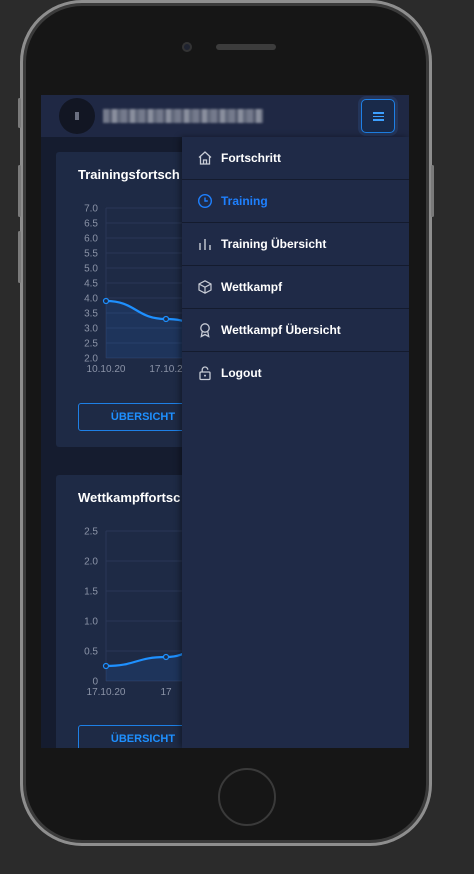 The width and height of the screenshot is (474, 874). I want to click on bar-chart-icon, so click(205, 244).